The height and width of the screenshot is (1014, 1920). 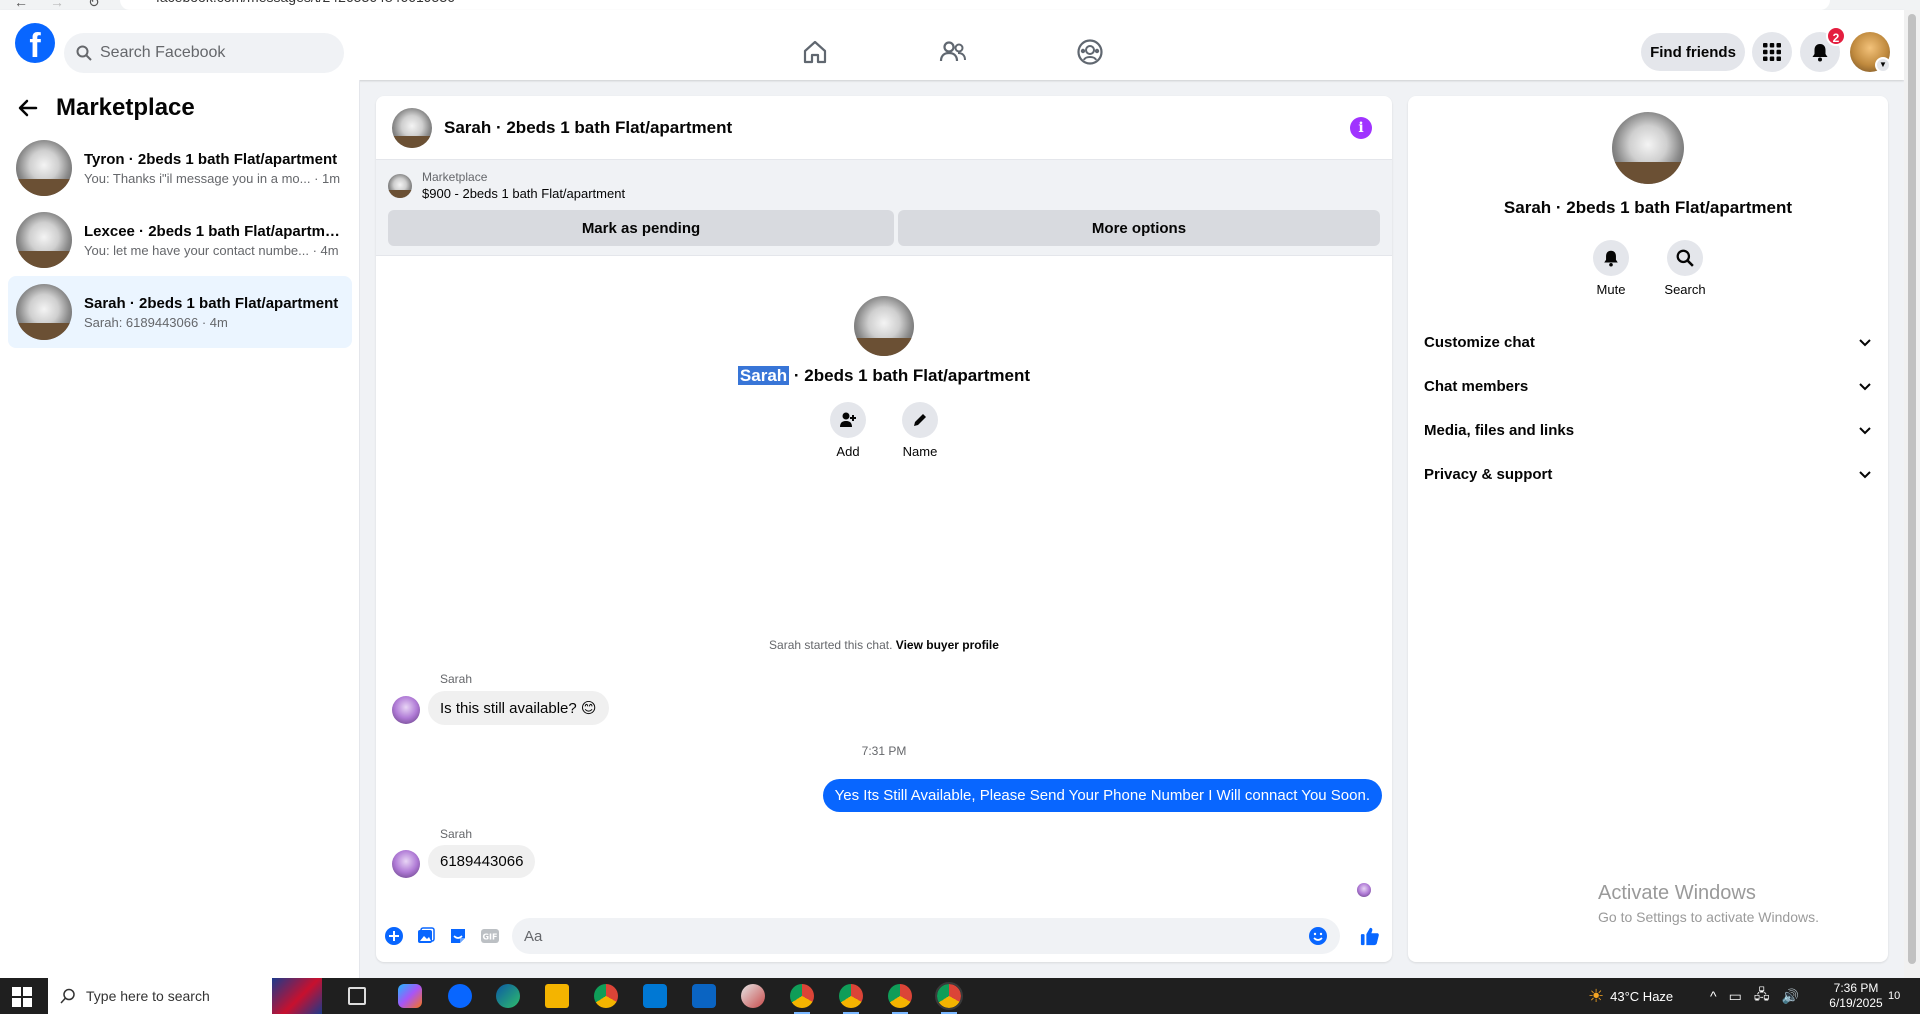 I want to click on weather-widget: ☀ 43°C Haze, so click(x=1630, y=996).